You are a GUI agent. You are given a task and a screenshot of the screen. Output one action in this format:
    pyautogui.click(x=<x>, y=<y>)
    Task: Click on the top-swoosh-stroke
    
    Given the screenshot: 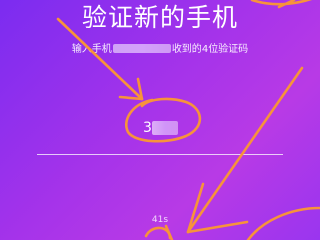 What is the action you would take?
    pyautogui.click(x=281, y=3)
    